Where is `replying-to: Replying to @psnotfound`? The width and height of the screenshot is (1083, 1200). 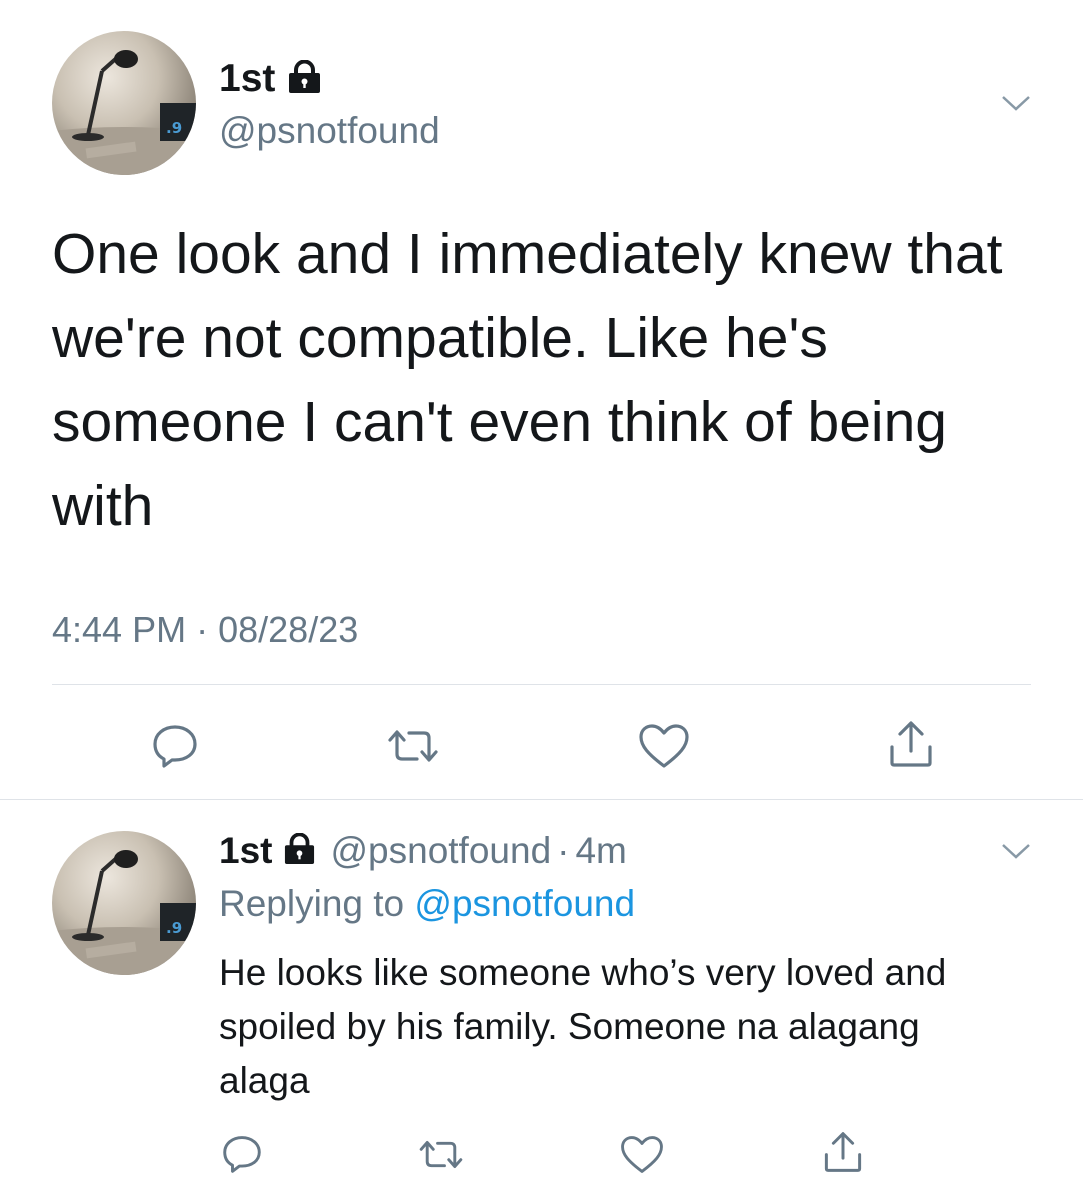
replying-to: Replying to @psnotfound is located at coordinates (427, 904).